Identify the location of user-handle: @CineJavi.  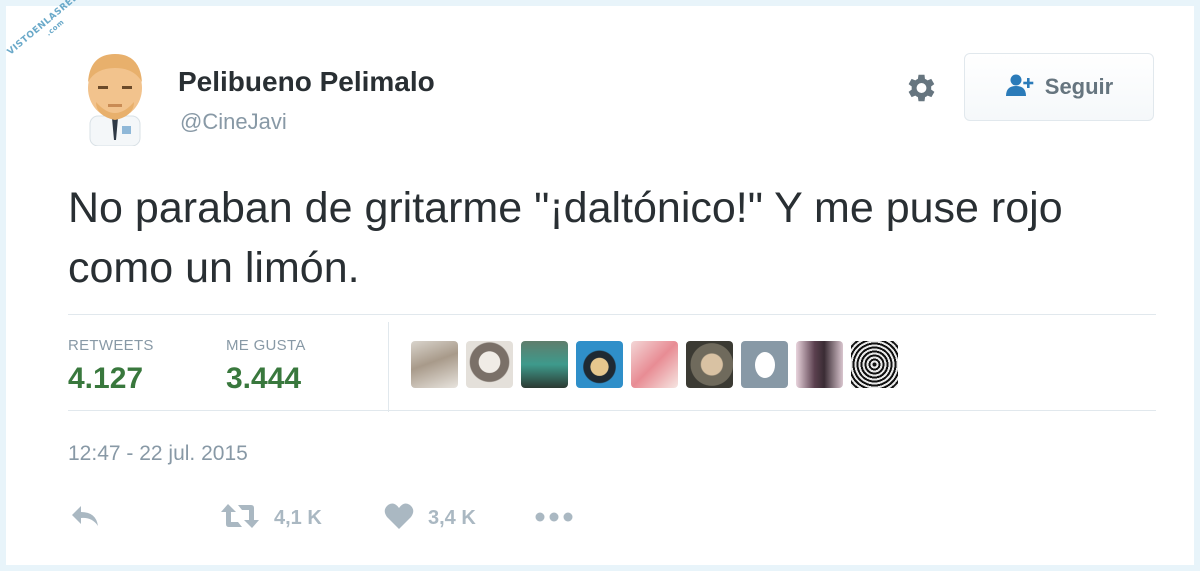
(233, 122).